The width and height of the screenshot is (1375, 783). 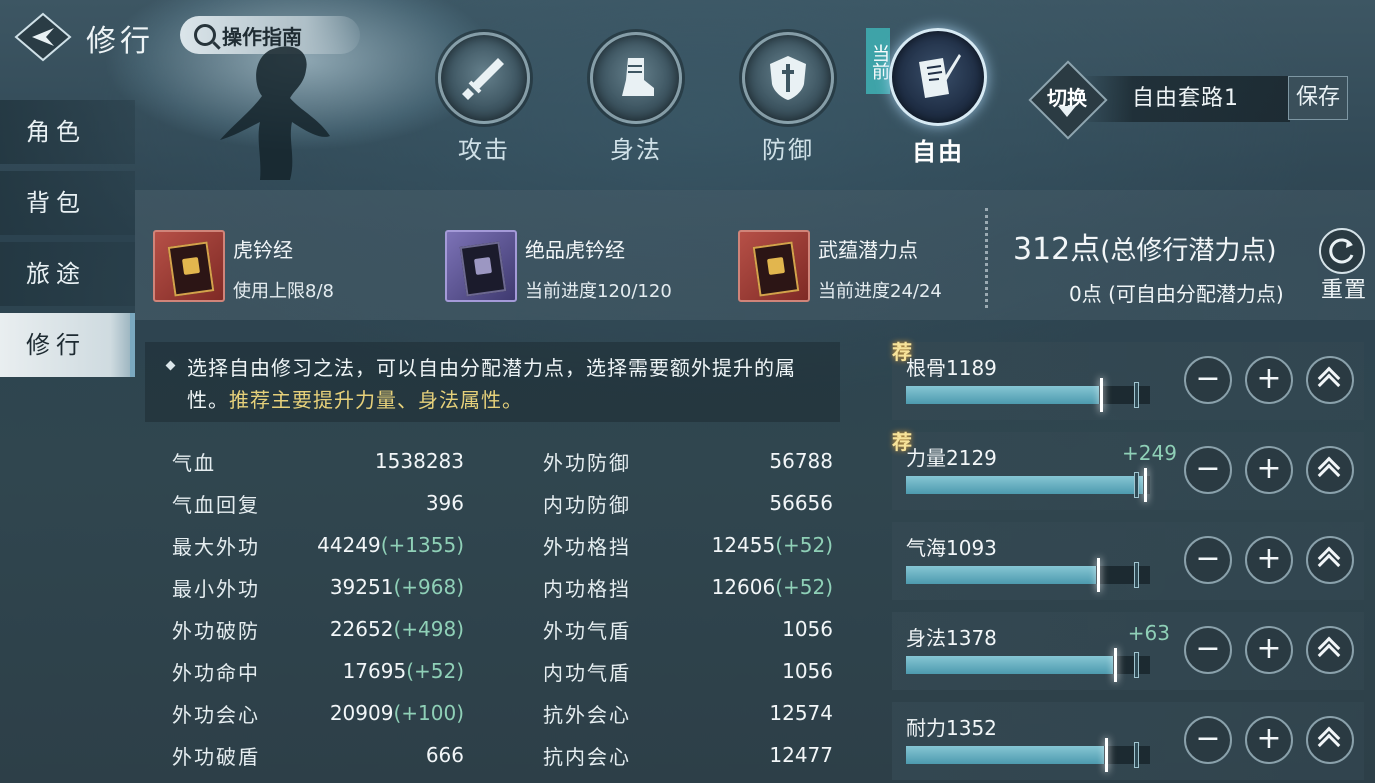 I want to click on attribute-row-liliang: 荐 力量2129 +249 − +, so click(x=1128, y=470).